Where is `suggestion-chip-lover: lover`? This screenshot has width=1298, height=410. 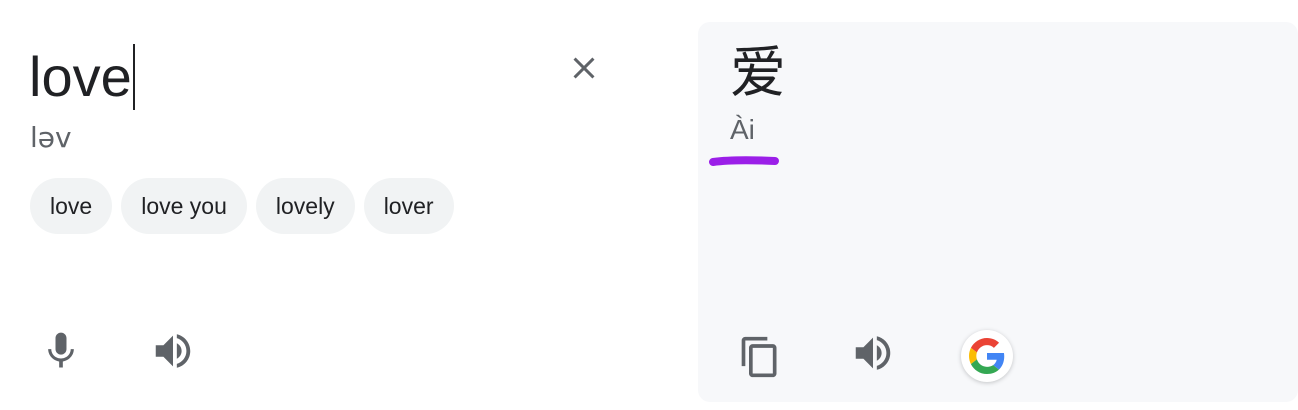
suggestion-chip-lover: lover is located at coordinates (408, 206).